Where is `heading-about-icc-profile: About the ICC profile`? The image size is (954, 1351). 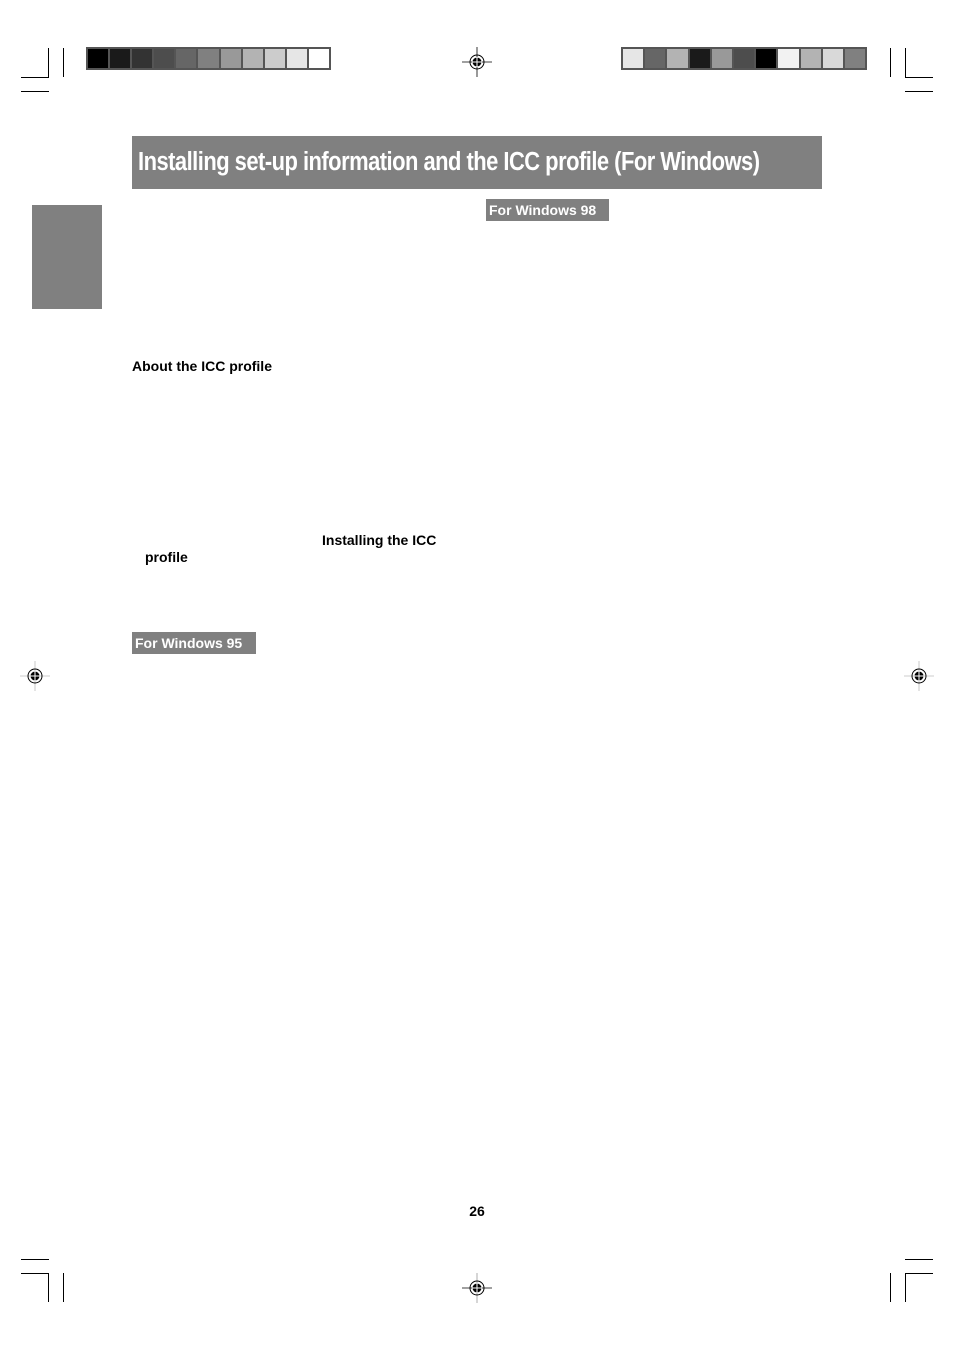 heading-about-icc-profile: About the ICC profile is located at coordinates (202, 366).